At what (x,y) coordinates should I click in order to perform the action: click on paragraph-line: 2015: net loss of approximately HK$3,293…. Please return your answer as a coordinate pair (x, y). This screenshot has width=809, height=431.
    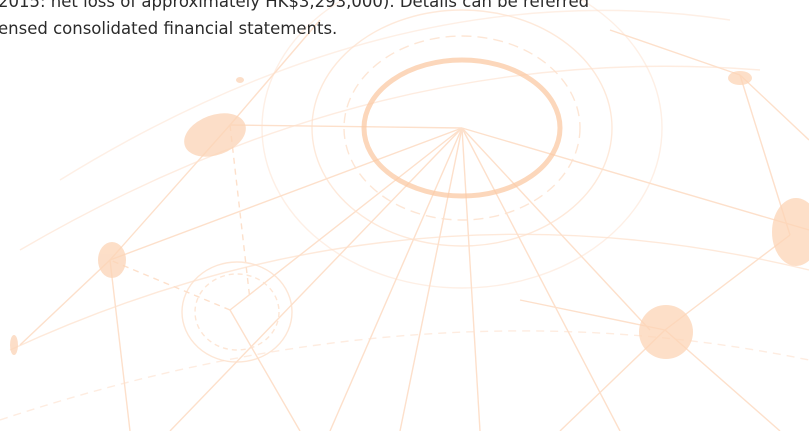
    Looking at the image, I should click on (295, 5).